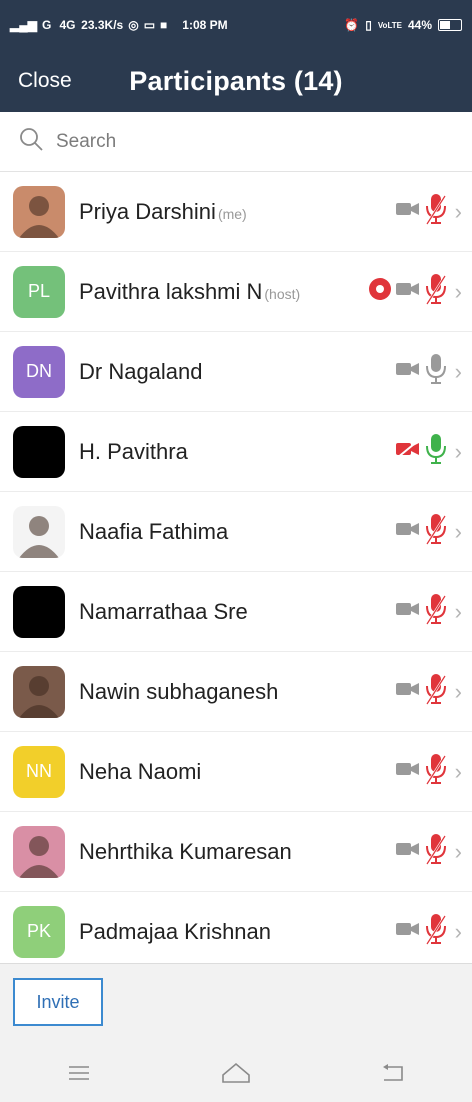 Image resolution: width=472 pixels, height=1102 pixels. I want to click on volte-icon: VoLTE, so click(389, 25).